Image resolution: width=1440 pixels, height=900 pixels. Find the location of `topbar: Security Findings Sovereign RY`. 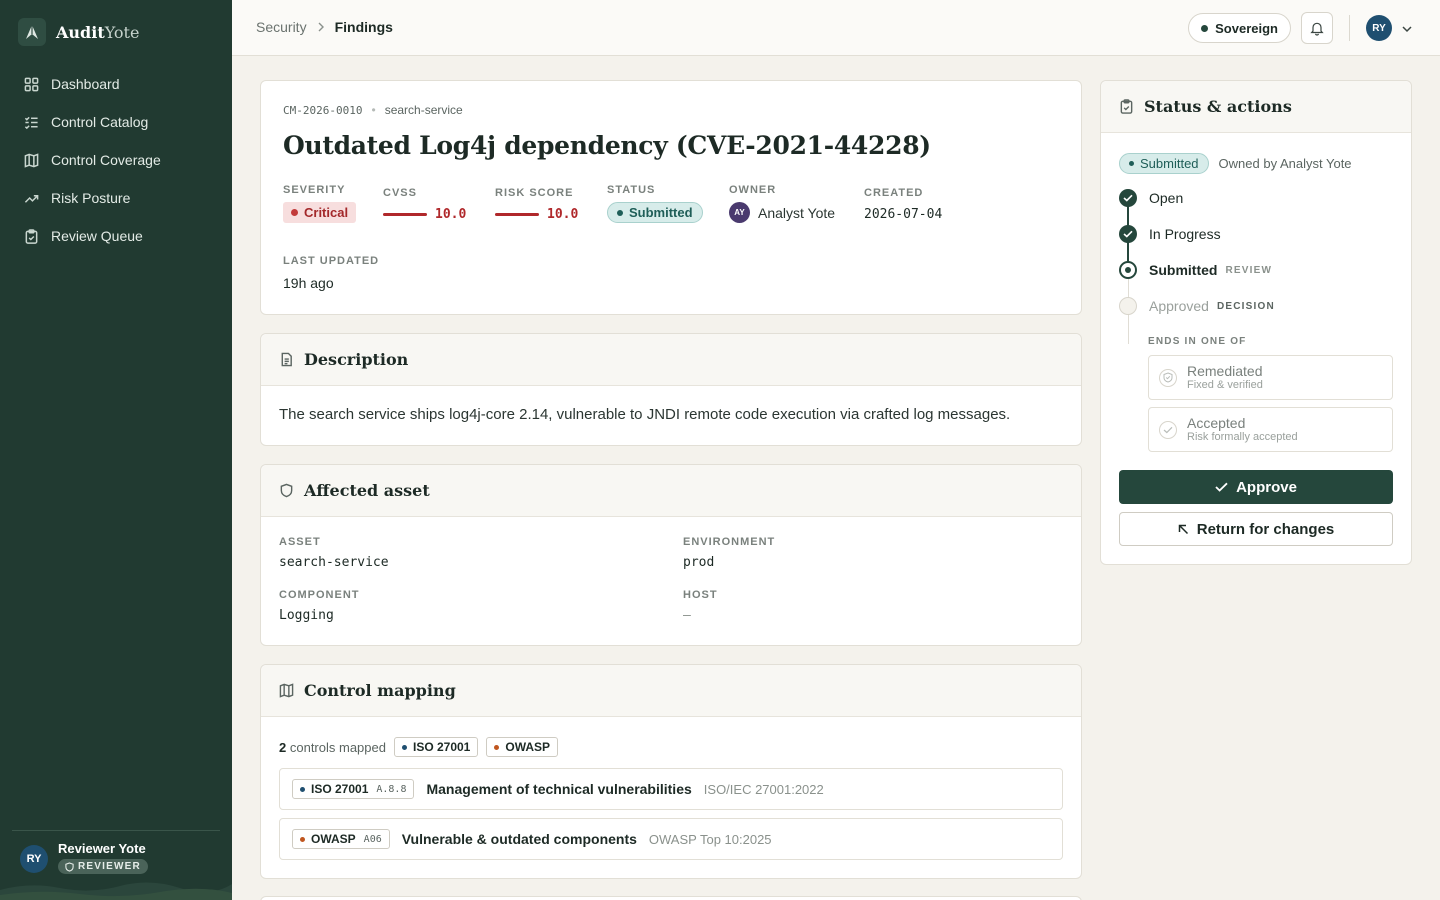

topbar: Security Findings Sovereign RY is located at coordinates (836, 28).